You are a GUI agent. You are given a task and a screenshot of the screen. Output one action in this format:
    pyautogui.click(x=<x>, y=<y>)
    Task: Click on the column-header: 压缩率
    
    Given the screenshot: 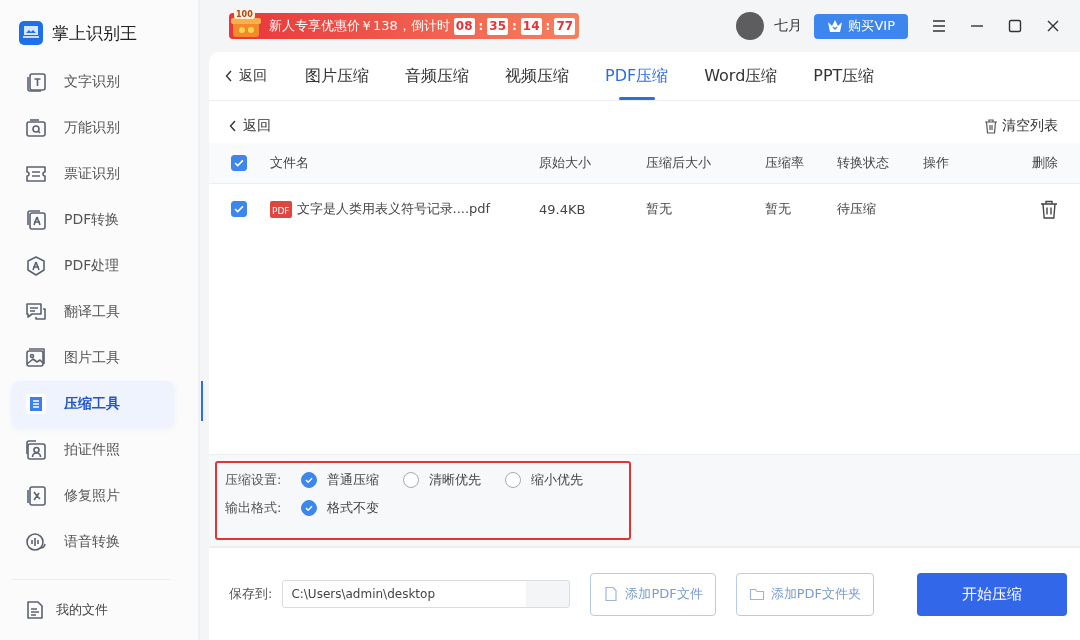 What is the action you would take?
    pyautogui.click(x=785, y=163)
    